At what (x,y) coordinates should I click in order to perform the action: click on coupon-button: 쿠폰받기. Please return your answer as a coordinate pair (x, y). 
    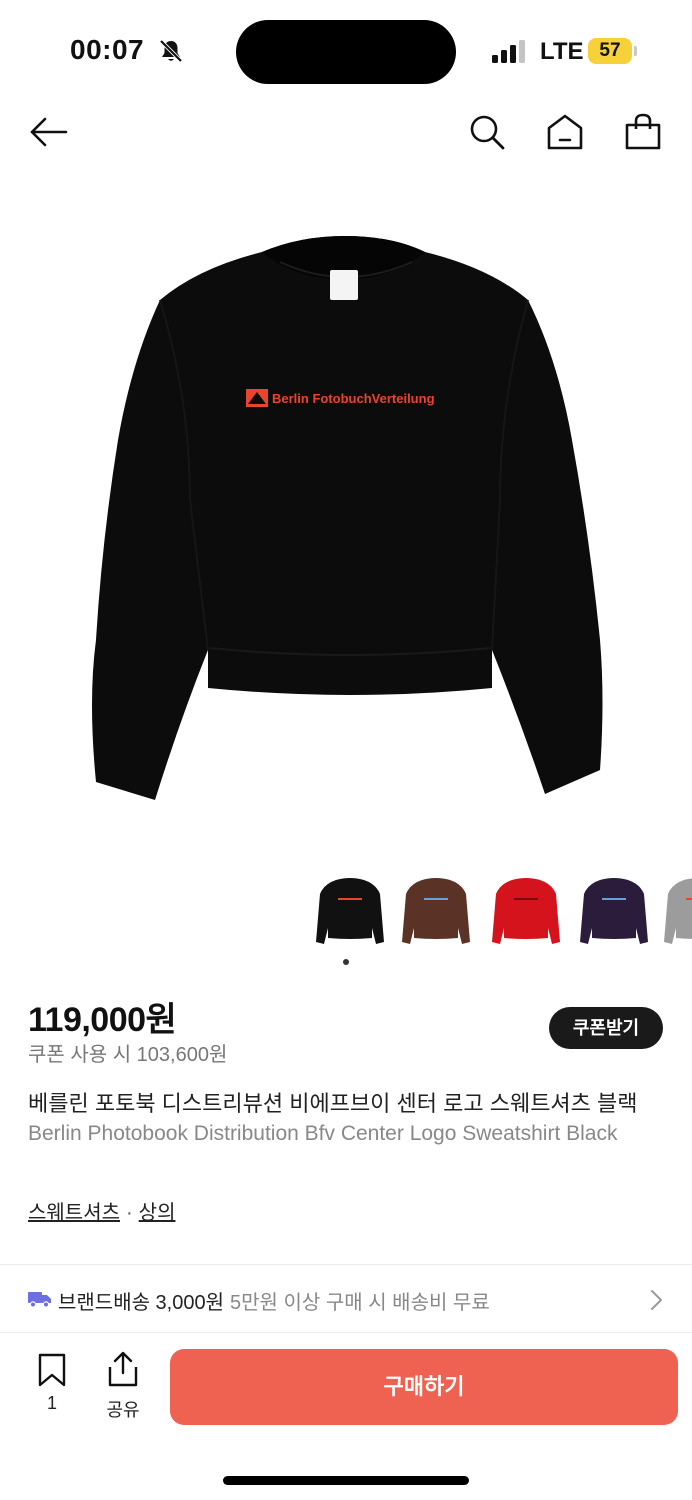
    Looking at the image, I should click on (606, 1028).